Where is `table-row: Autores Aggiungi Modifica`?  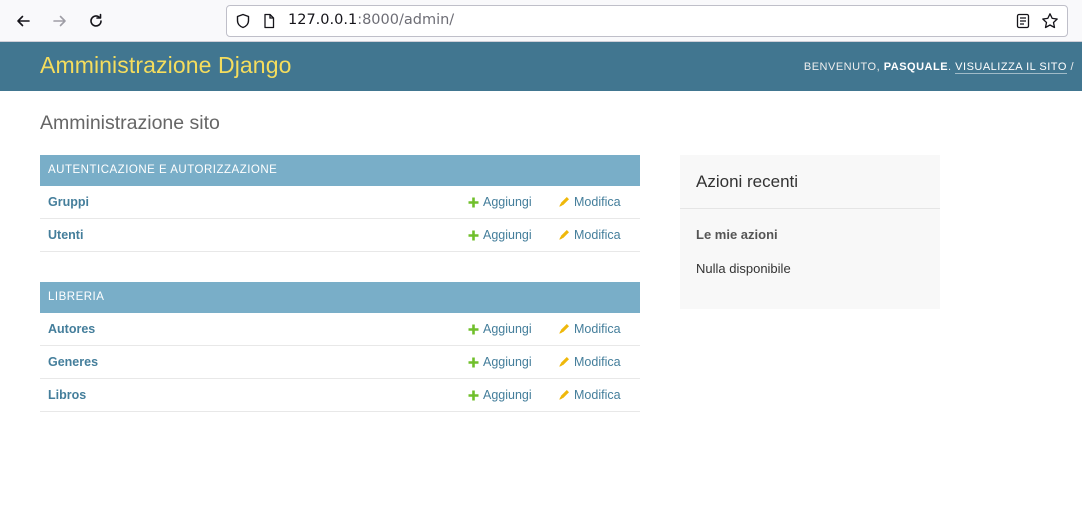 table-row: Autores Aggiungi Modifica is located at coordinates (340, 329).